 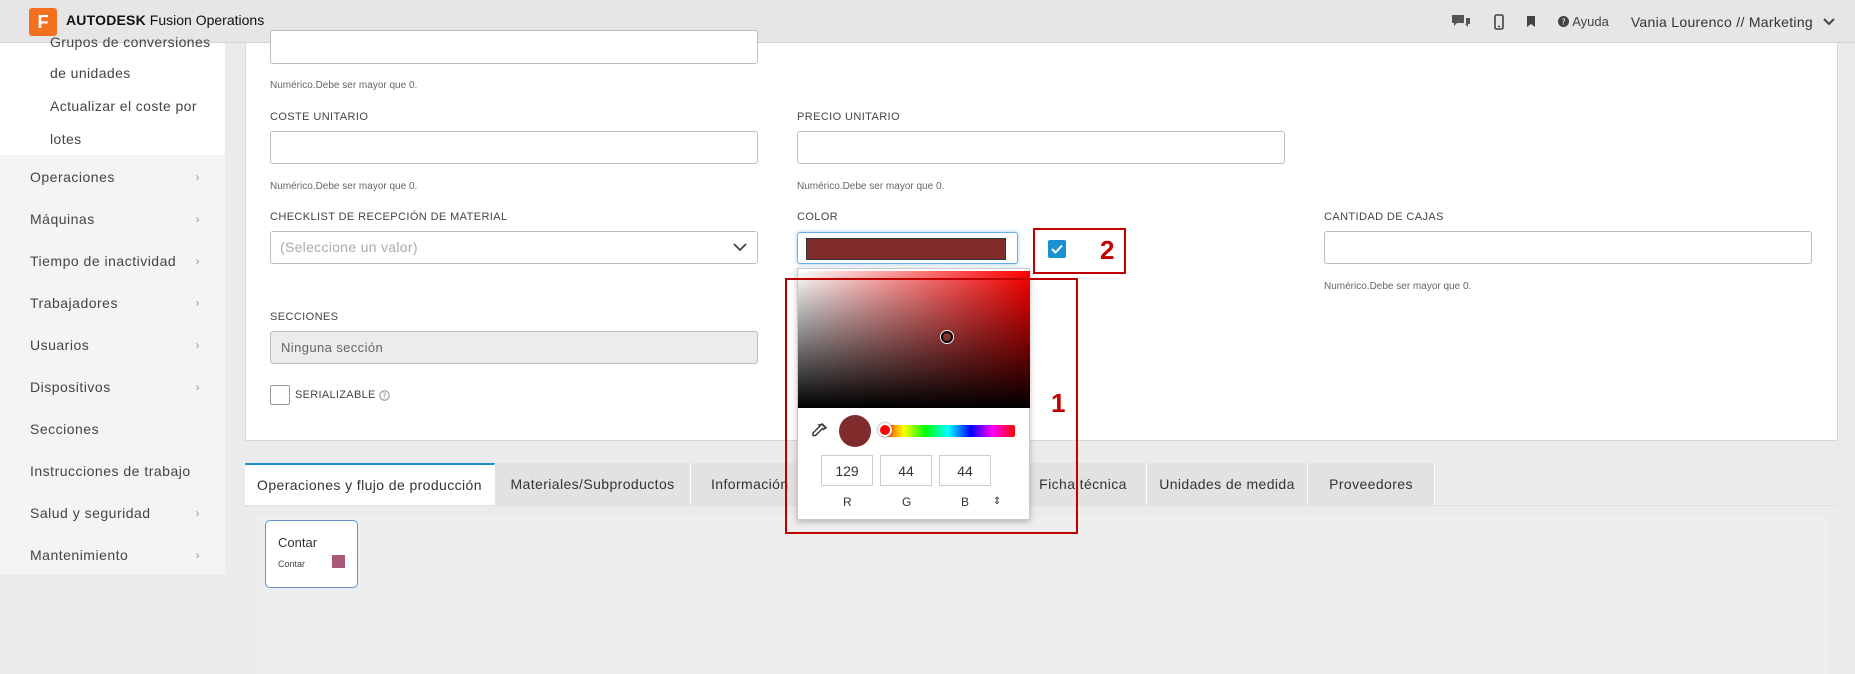 I want to click on help-link: ? Ayuda, so click(x=1583, y=21).